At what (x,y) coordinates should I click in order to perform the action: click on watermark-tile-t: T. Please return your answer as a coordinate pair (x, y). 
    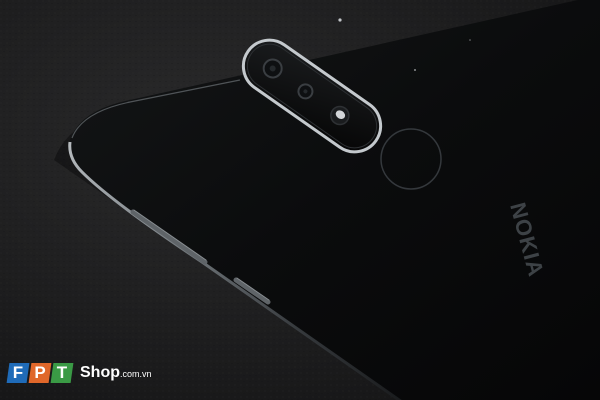
    Looking at the image, I should click on (62, 373).